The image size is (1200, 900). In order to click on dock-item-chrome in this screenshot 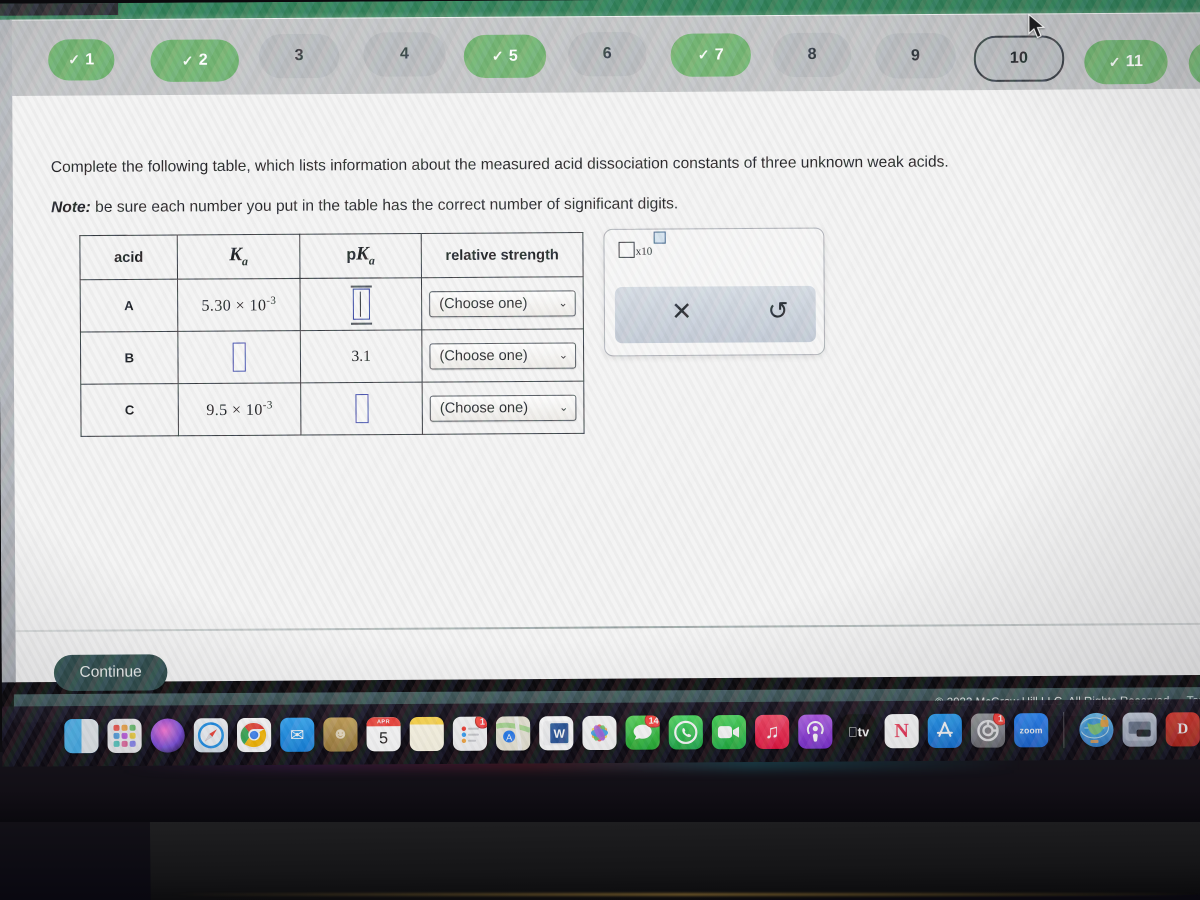, I will do `click(254, 735)`.